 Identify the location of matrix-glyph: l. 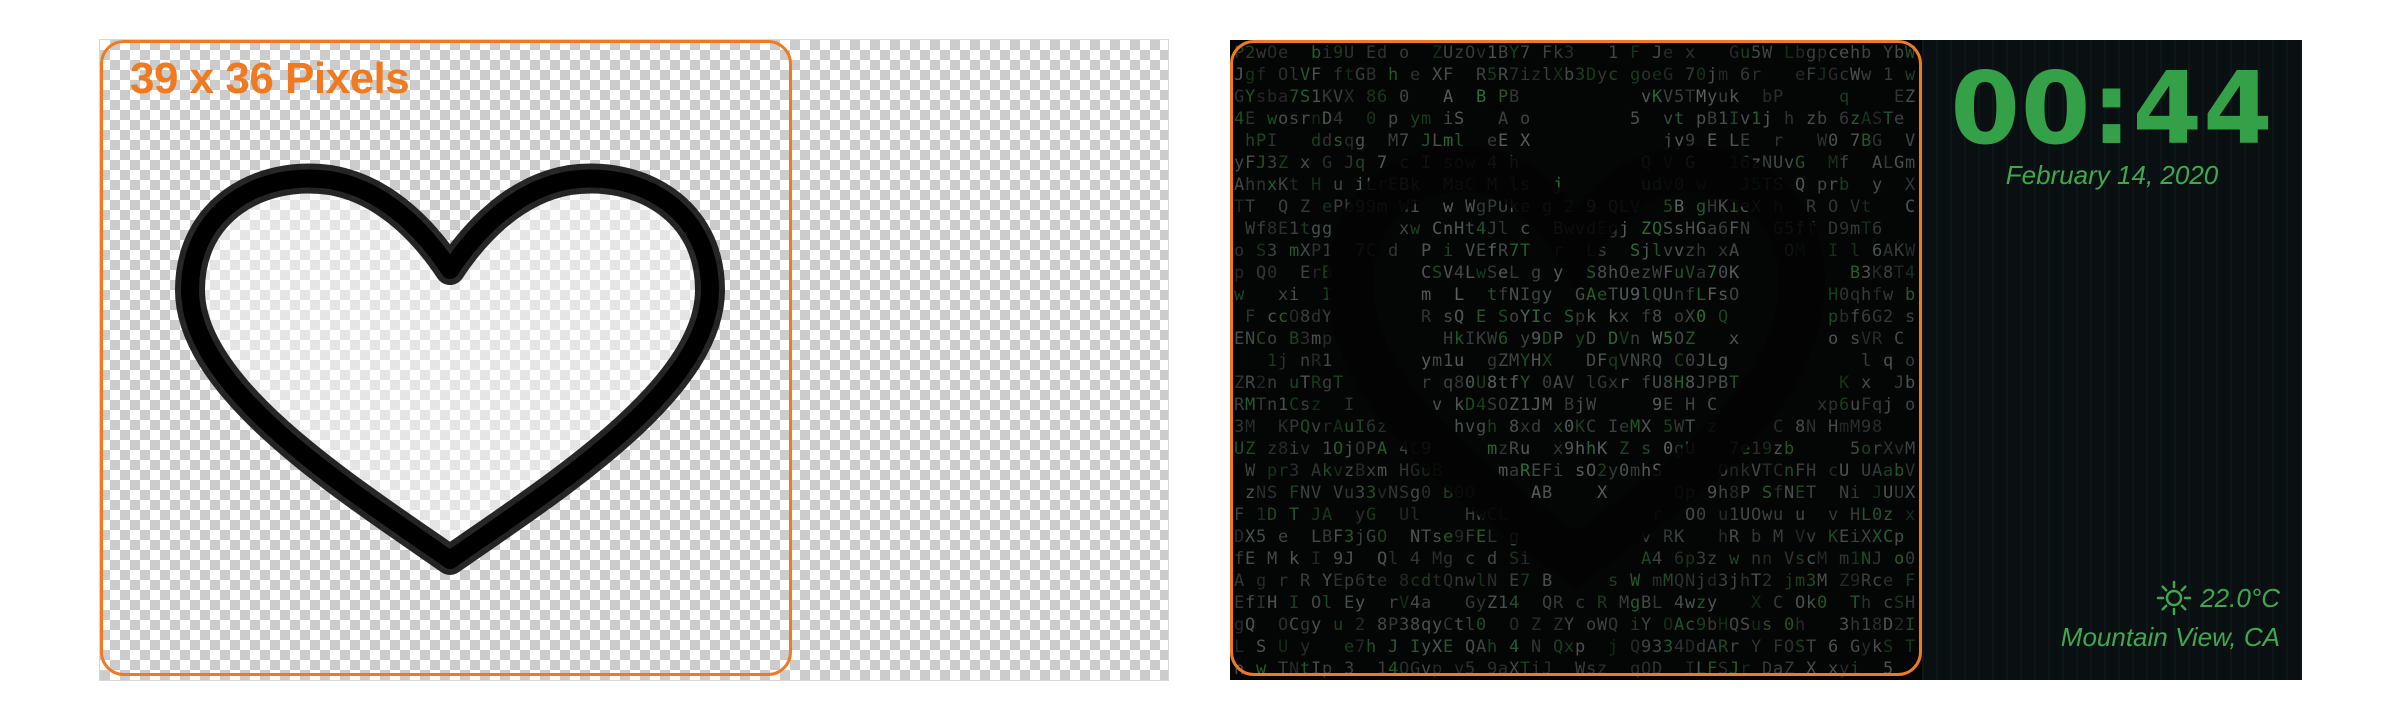
(1470, 625).